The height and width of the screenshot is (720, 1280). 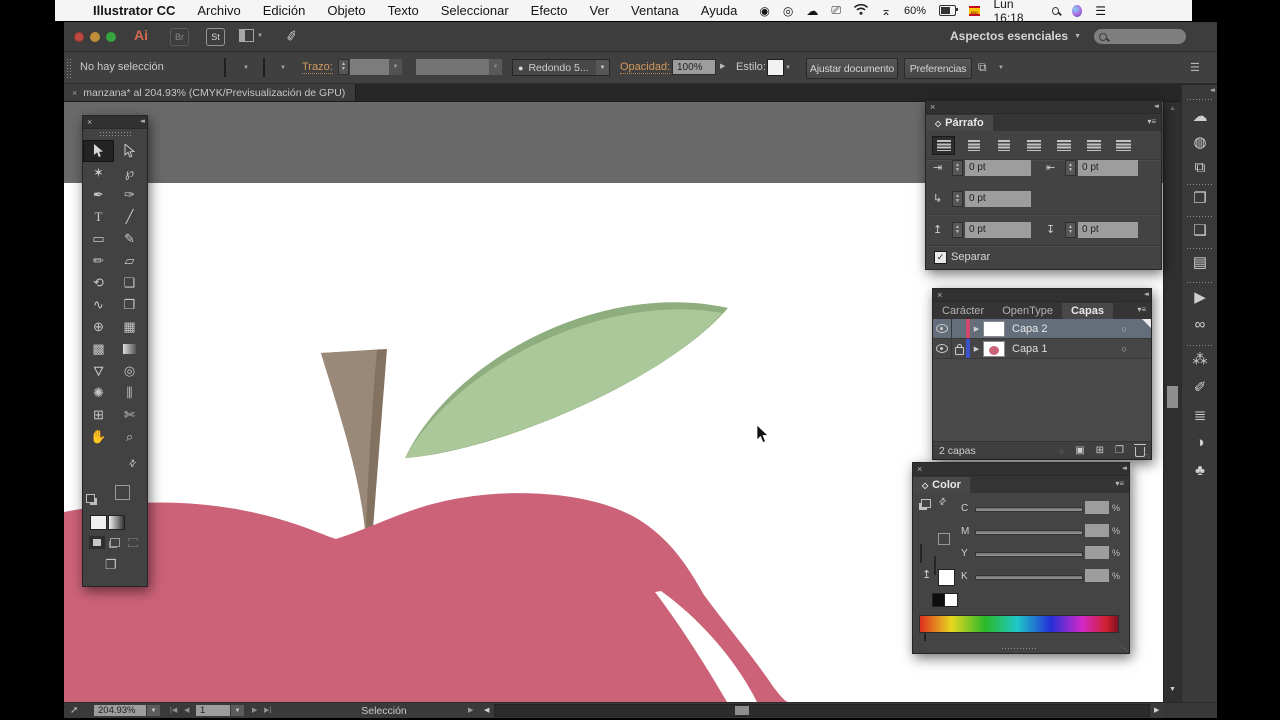 What do you see at coordinates (1146, 295) in the screenshot?
I see `layers-collapse-icon: ◂◂` at bounding box center [1146, 295].